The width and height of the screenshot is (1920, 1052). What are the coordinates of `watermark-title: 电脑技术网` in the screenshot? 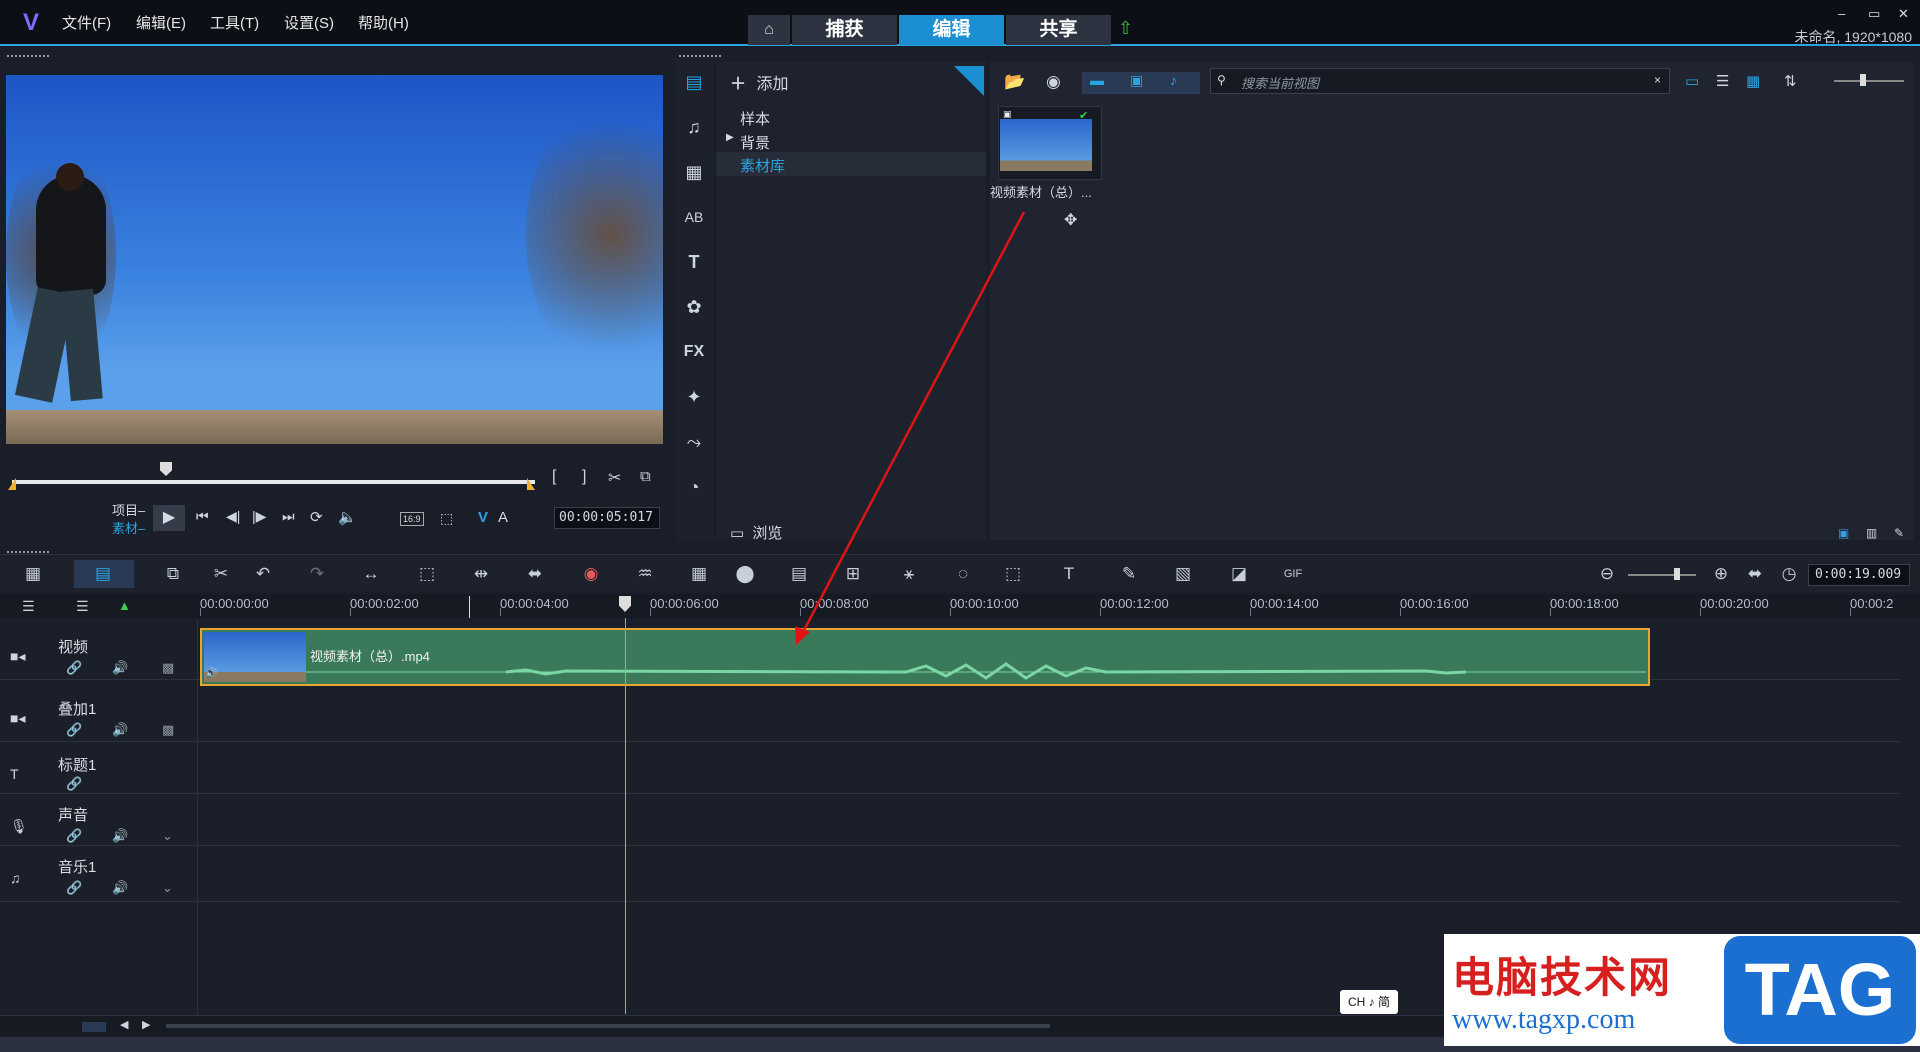 It's located at (1562, 977).